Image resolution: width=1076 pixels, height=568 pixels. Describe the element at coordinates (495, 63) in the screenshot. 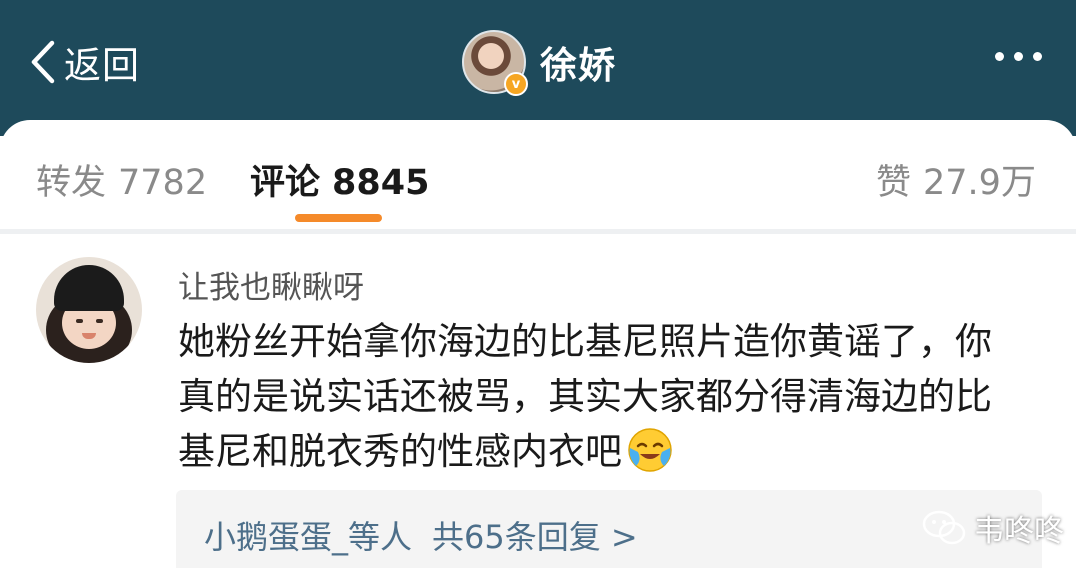

I see `avatar: v` at that location.